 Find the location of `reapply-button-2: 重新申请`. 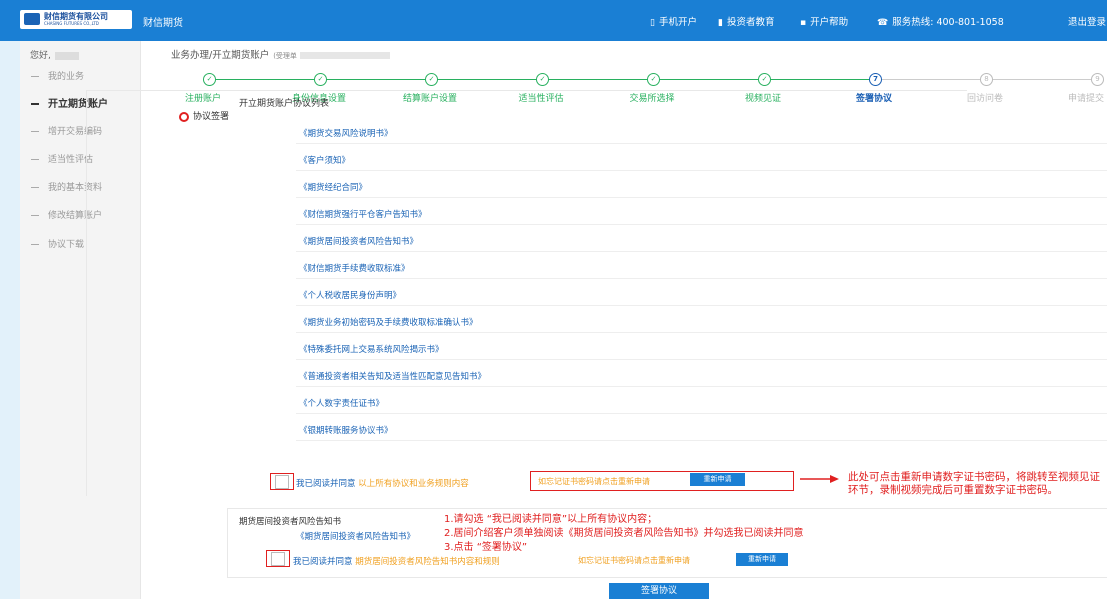

reapply-button-2: 重新申请 is located at coordinates (762, 559).